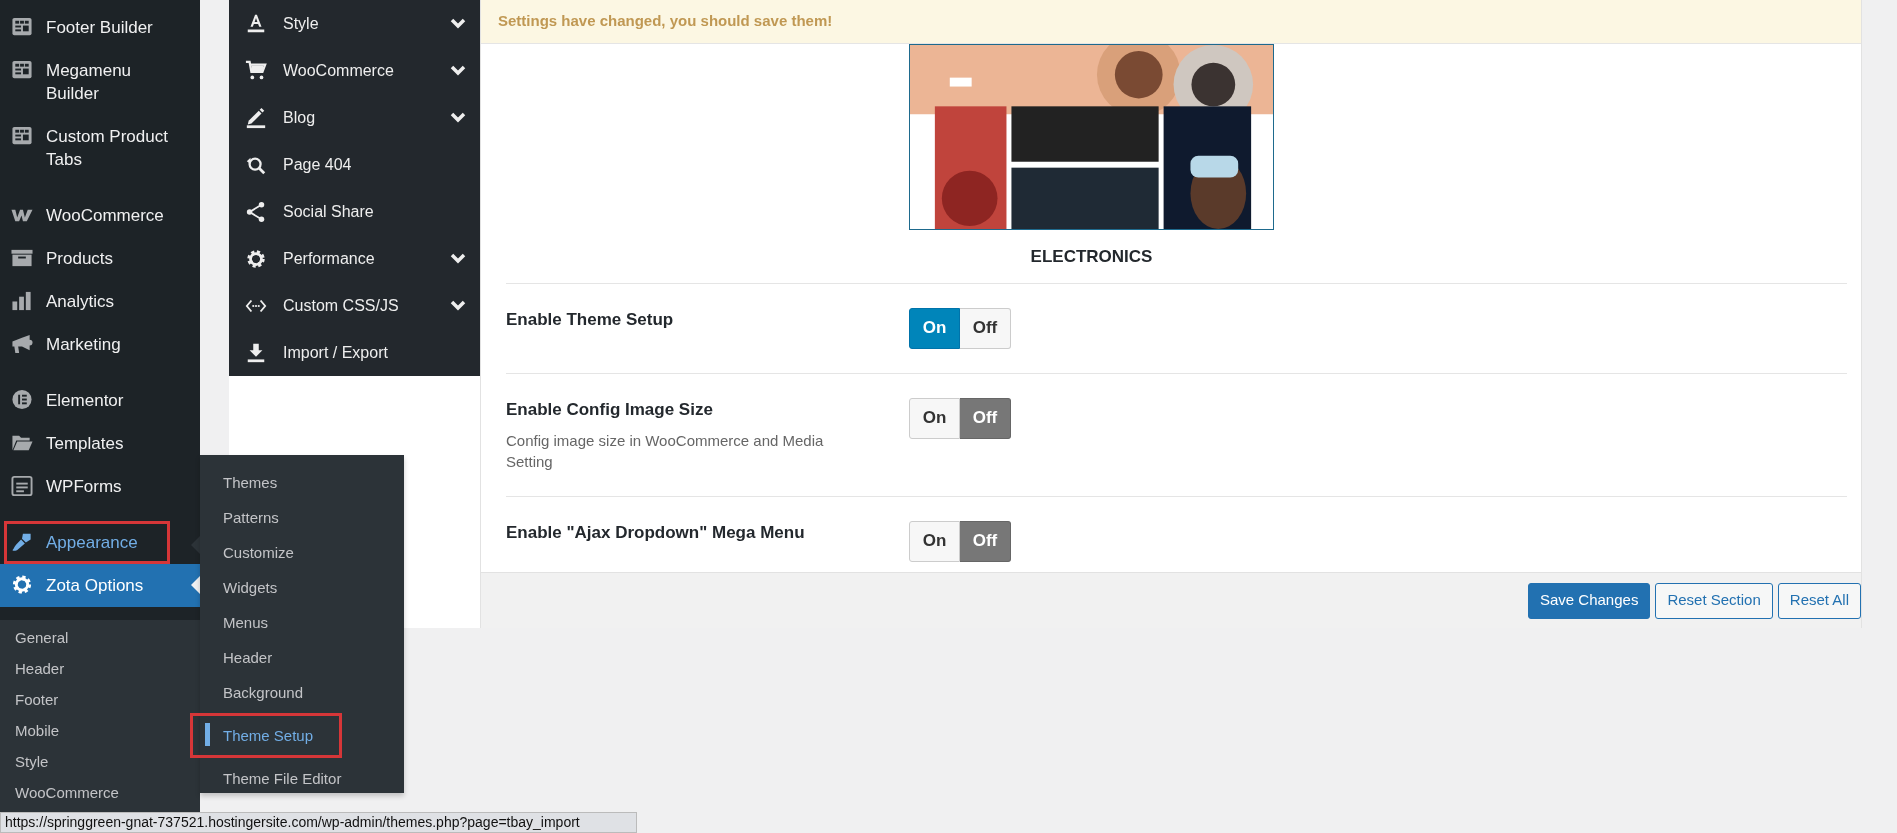 The height and width of the screenshot is (833, 1897). Describe the element at coordinates (1714, 600) in the screenshot. I see `reset-button: Reset Section` at that location.